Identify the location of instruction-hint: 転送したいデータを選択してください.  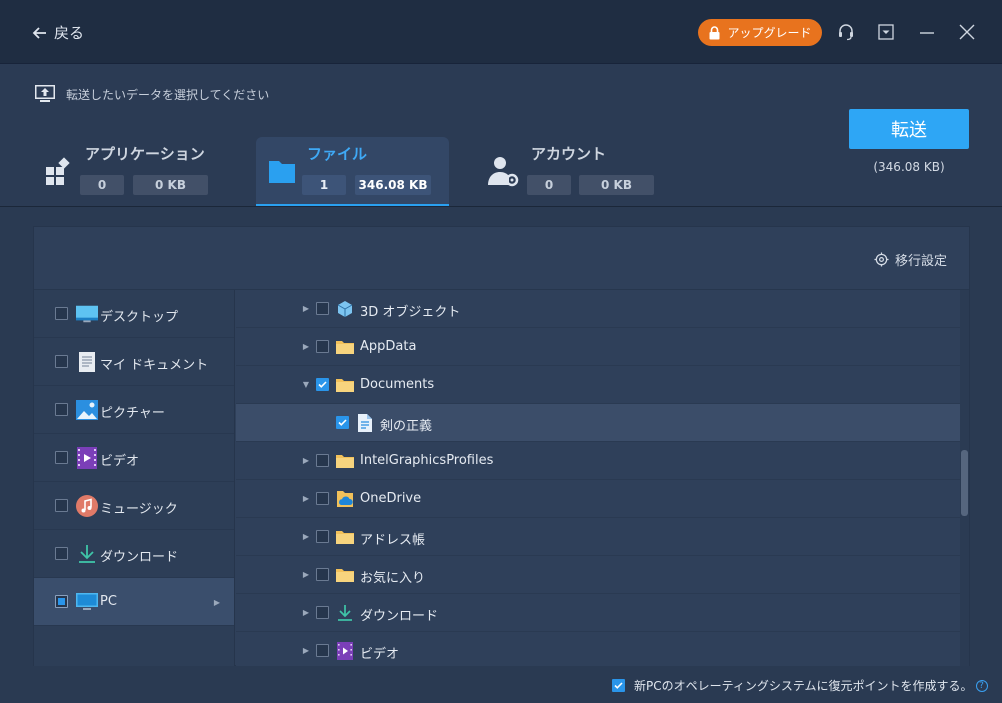
(151, 94).